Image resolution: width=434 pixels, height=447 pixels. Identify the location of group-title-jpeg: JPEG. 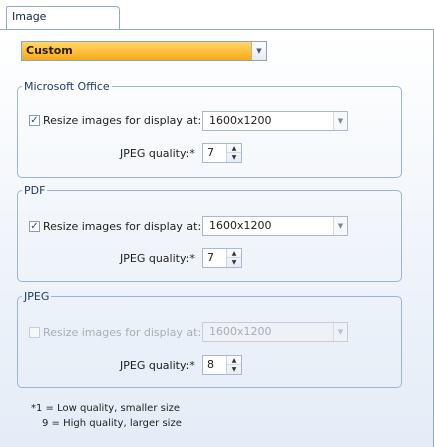
(37, 296).